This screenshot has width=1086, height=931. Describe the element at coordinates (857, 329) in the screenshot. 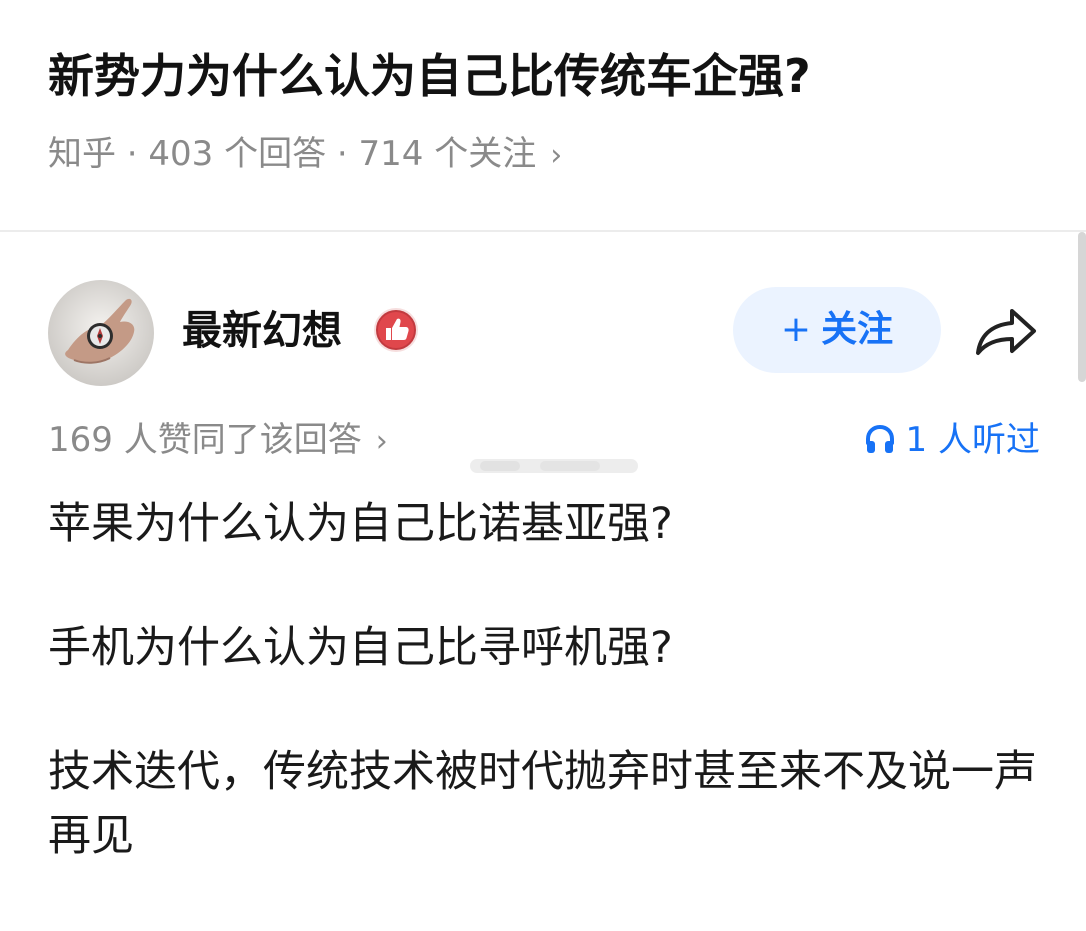

I see `follow-label: 关注` at that location.